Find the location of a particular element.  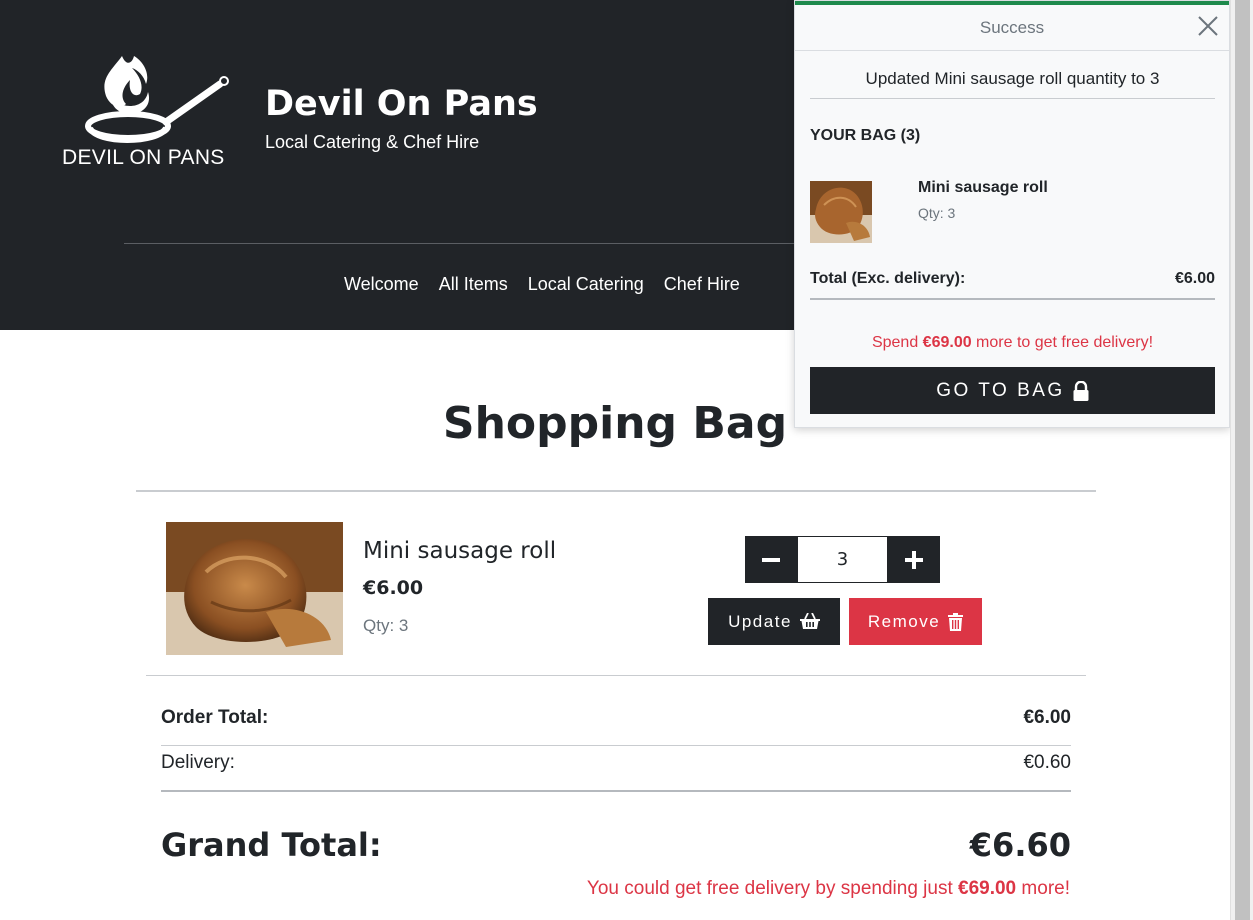

toast-message: Updated Mini sausage roll quantity to 3 is located at coordinates (1012, 78).